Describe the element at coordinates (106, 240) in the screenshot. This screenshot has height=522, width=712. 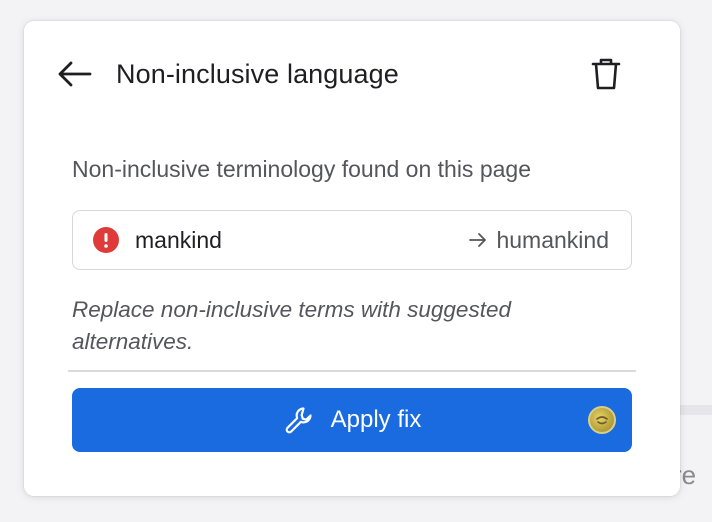
I see `exclamation-circle-icon` at that location.